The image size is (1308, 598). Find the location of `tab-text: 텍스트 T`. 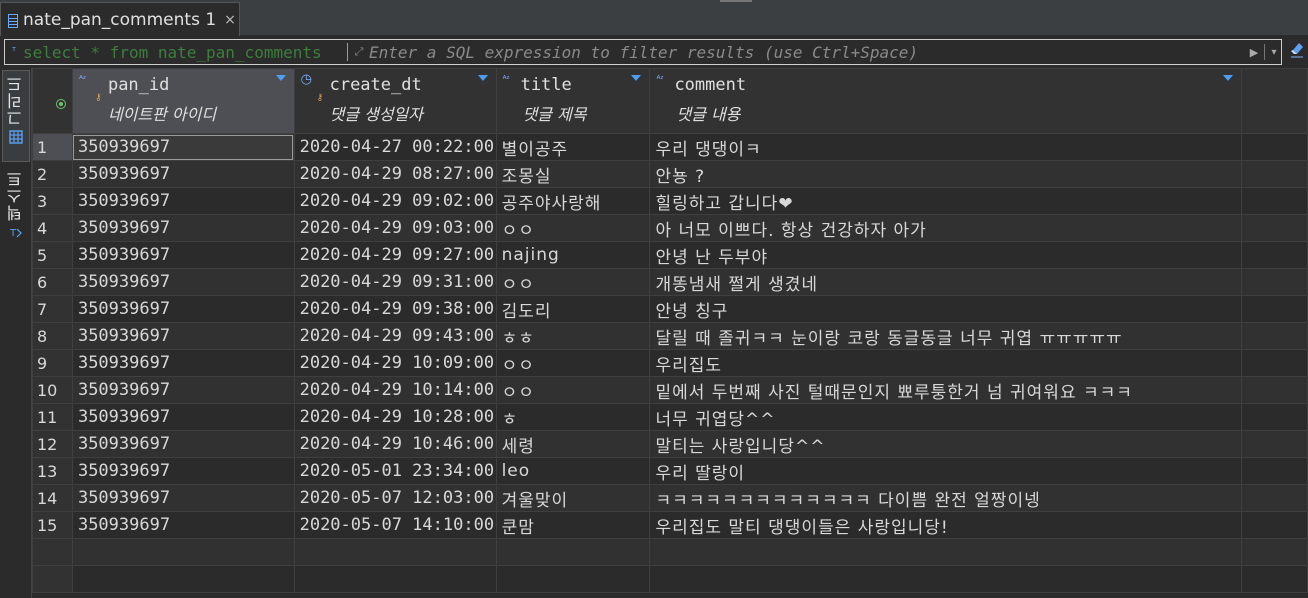

tab-text: 텍스트 T is located at coordinates (16, 209).